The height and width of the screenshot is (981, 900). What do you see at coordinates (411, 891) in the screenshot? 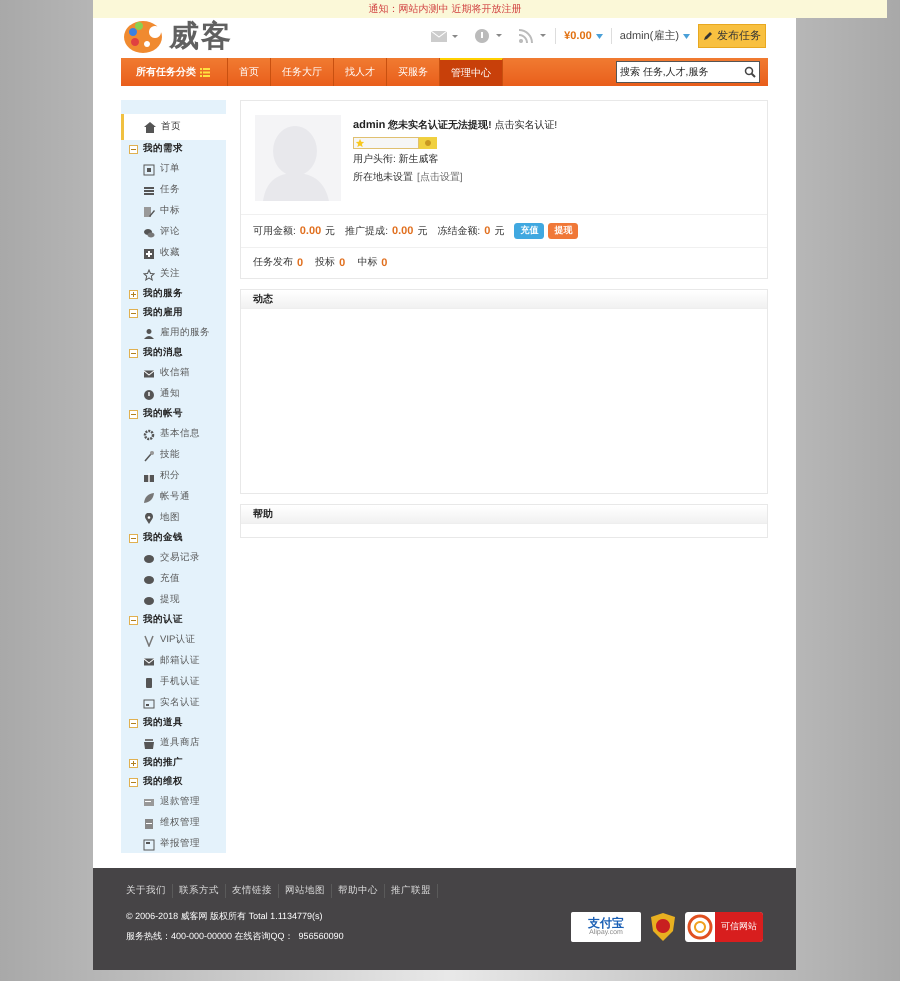
I see `footer-link: 推广联盟` at bounding box center [411, 891].